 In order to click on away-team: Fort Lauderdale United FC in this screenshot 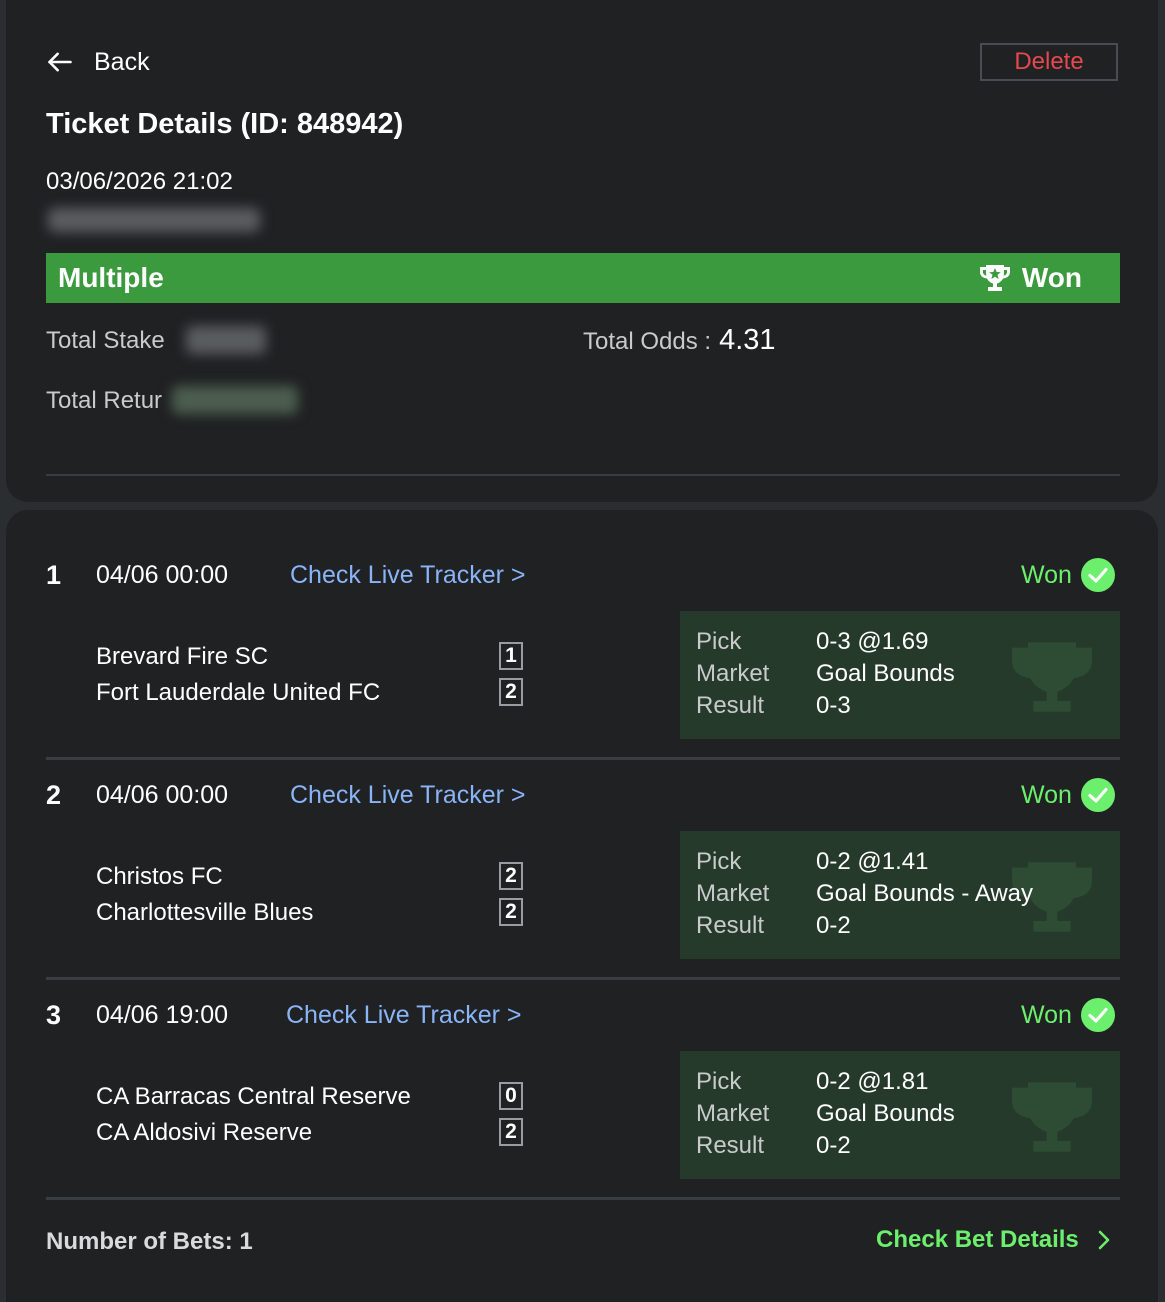, I will do `click(238, 692)`.